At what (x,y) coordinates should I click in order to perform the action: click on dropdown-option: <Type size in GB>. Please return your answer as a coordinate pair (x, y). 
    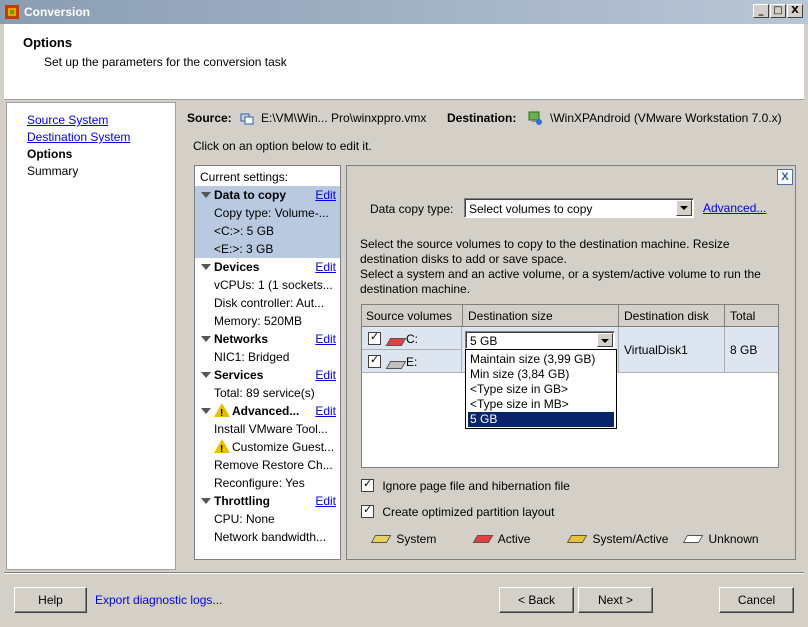
    Looking at the image, I should click on (541, 389).